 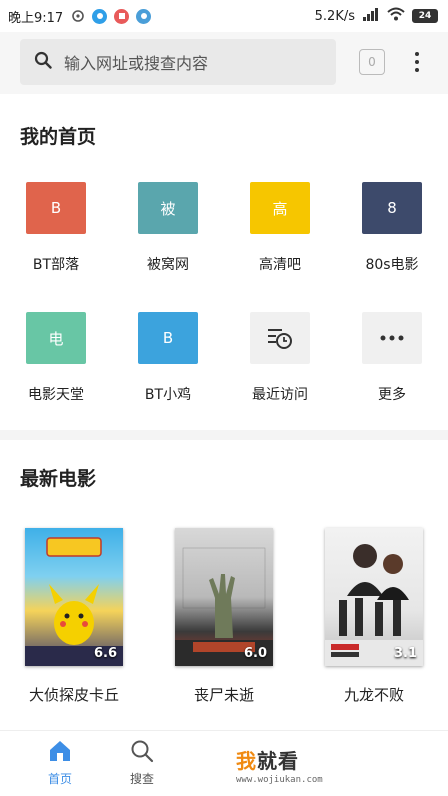 I want to click on shortcut-dianying-tiantang: 电 电影天堂, so click(x=56, y=358).